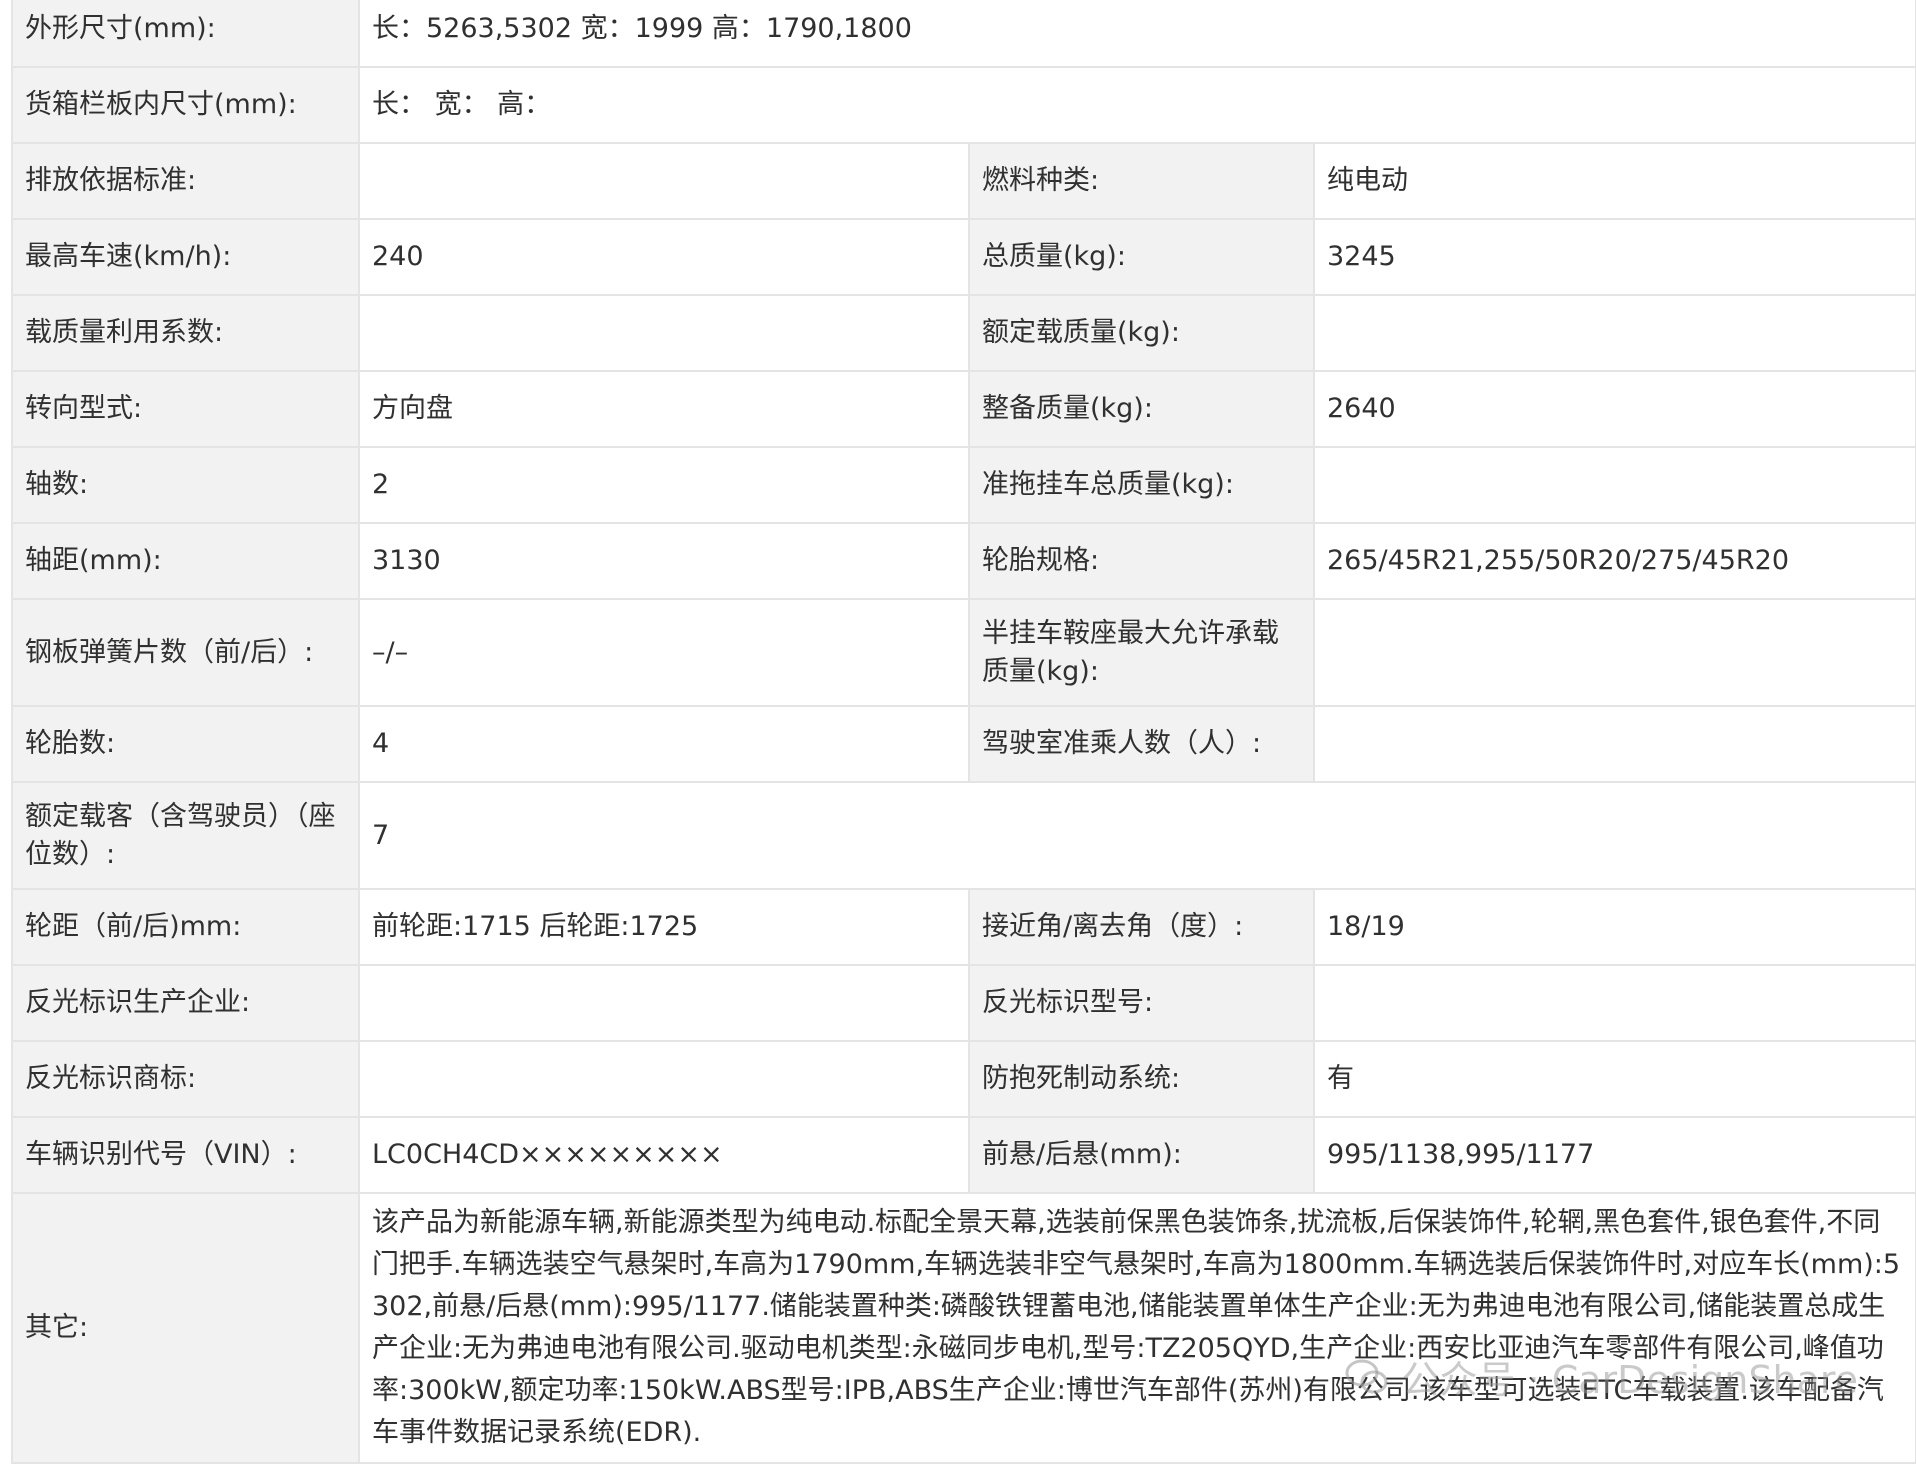 The width and height of the screenshot is (1916, 1464). Describe the element at coordinates (185, 409) in the screenshot. I see `row-label: 转向型式:` at that location.